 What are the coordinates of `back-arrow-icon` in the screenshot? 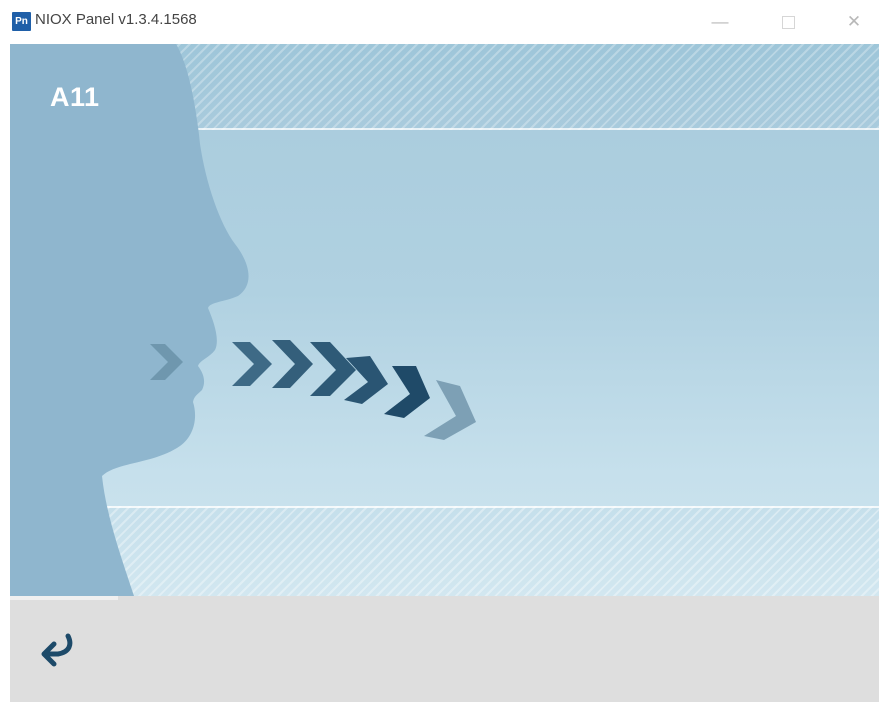 It's located at (57, 650).